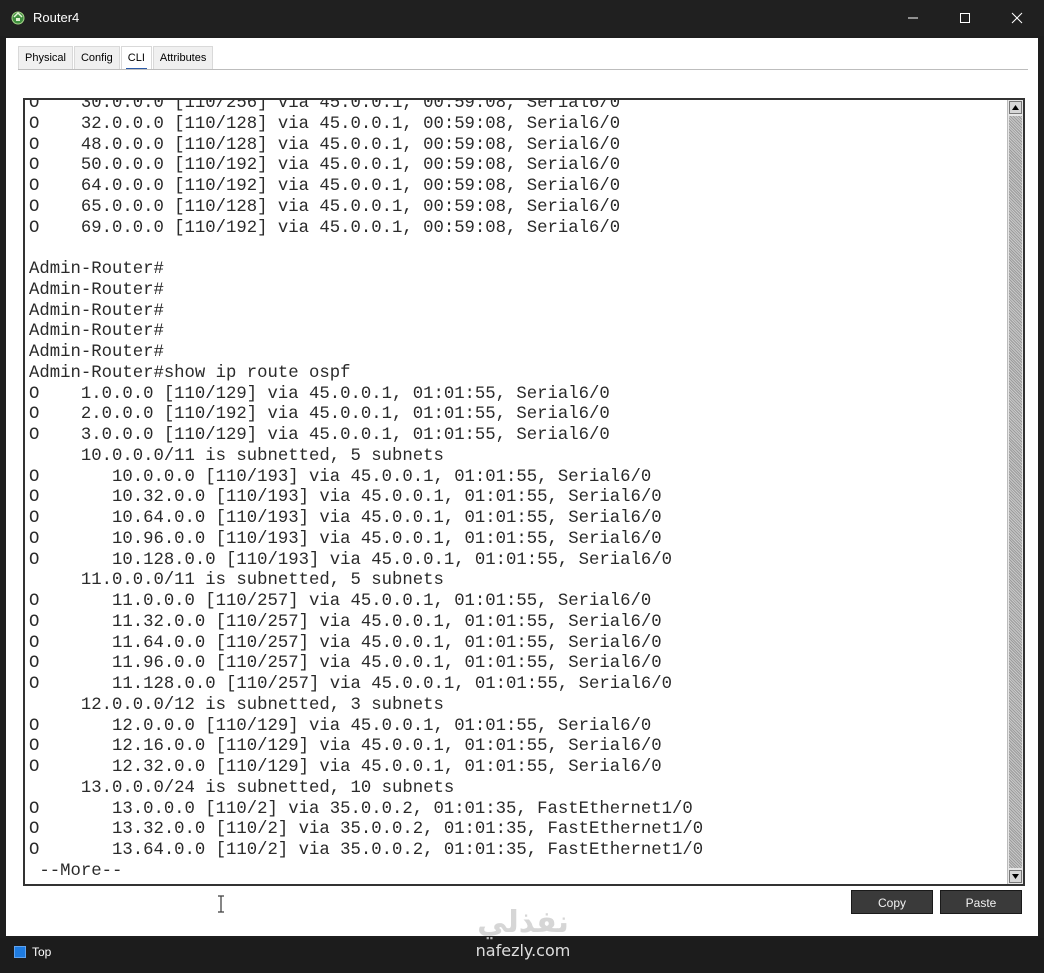 This screenshot has width=1044, height=973. What do you see at coordinates (56, 17) in the screenshot?
I see `window-title: Router4` at bounding box center [56, 17].